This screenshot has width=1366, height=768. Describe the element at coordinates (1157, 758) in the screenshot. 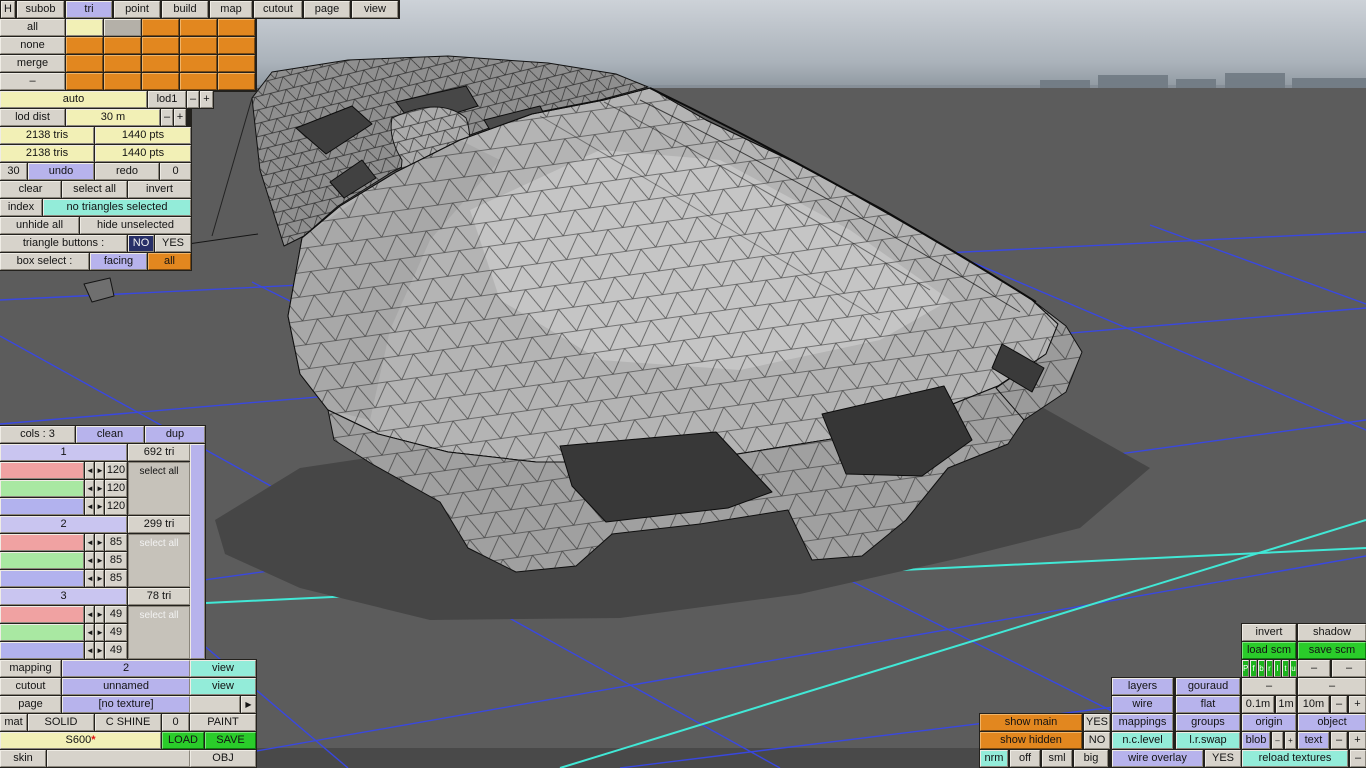

I see `wire-overlay-button: wire overlay` at that location.